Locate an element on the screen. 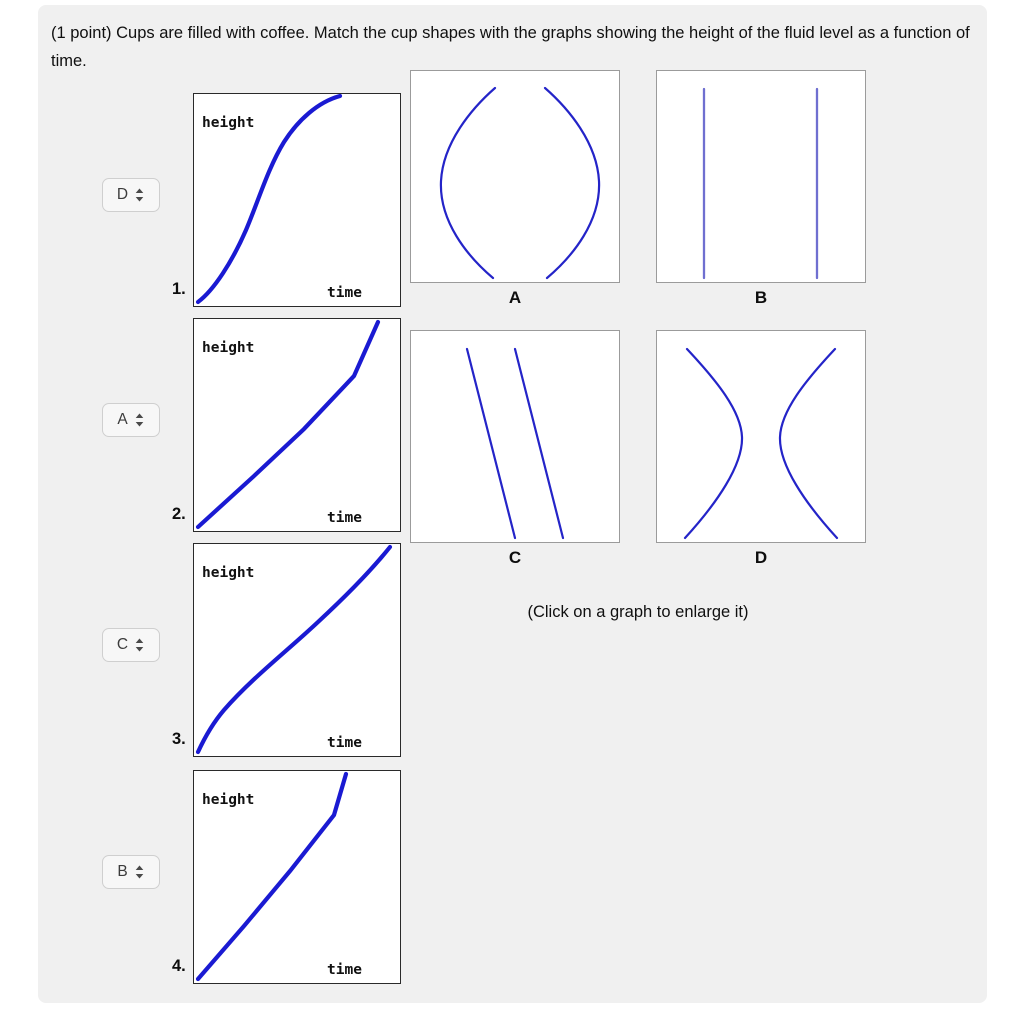  cup-d-left-wall is located at coordinates (713, 443).